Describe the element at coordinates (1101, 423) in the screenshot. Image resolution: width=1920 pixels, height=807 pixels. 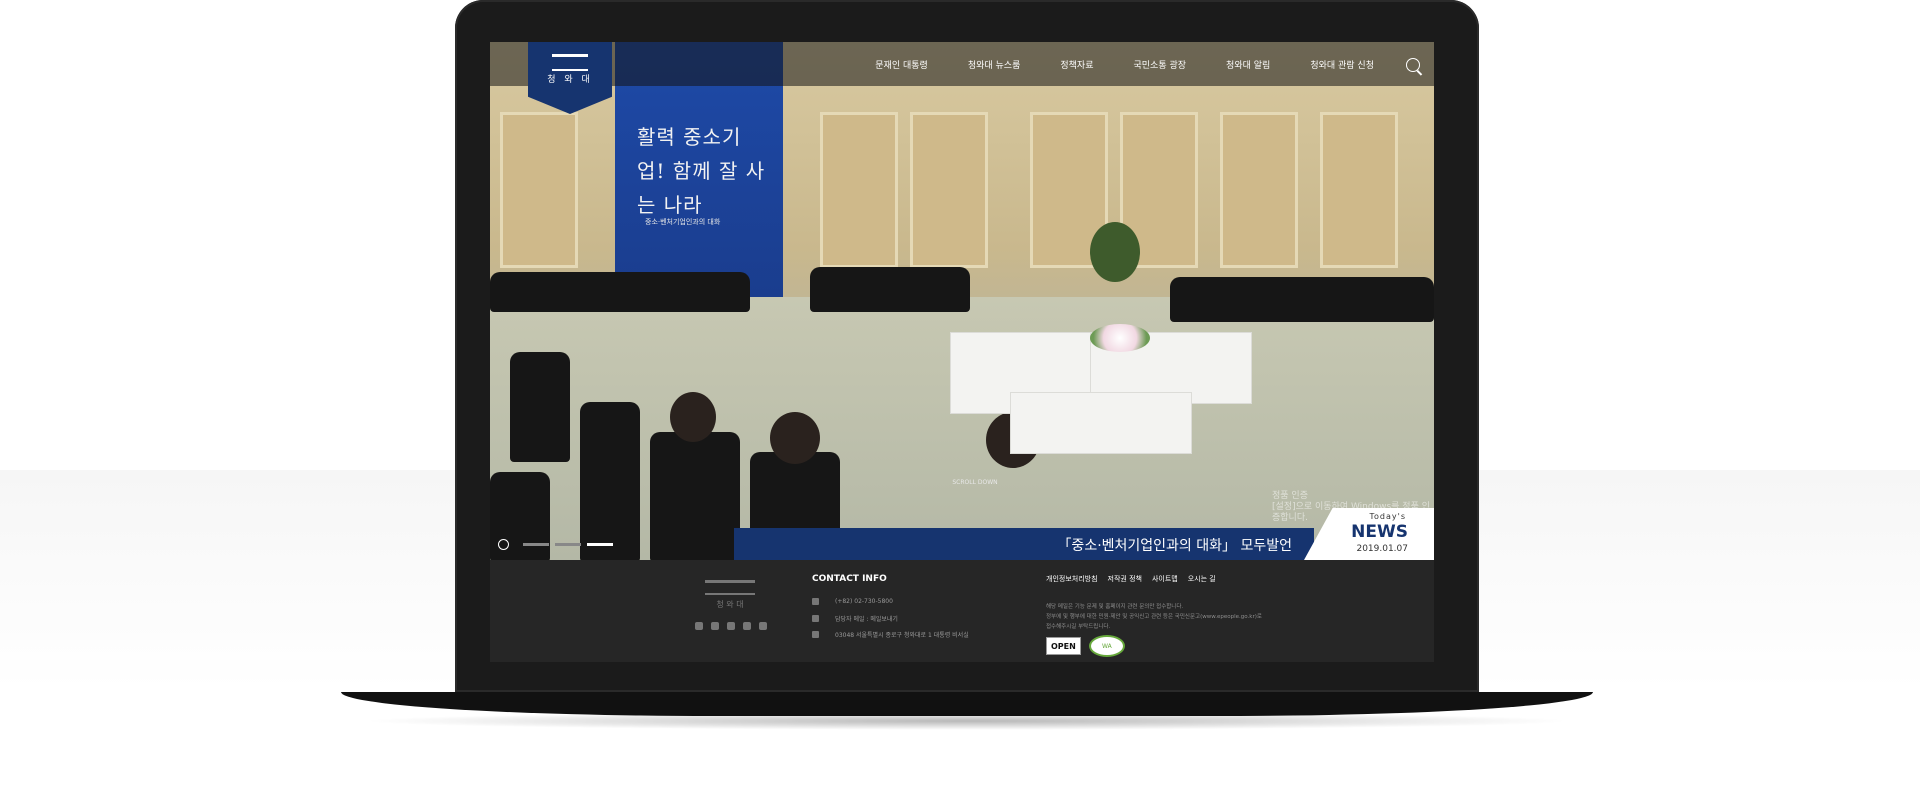
I see `display-table` at that location.